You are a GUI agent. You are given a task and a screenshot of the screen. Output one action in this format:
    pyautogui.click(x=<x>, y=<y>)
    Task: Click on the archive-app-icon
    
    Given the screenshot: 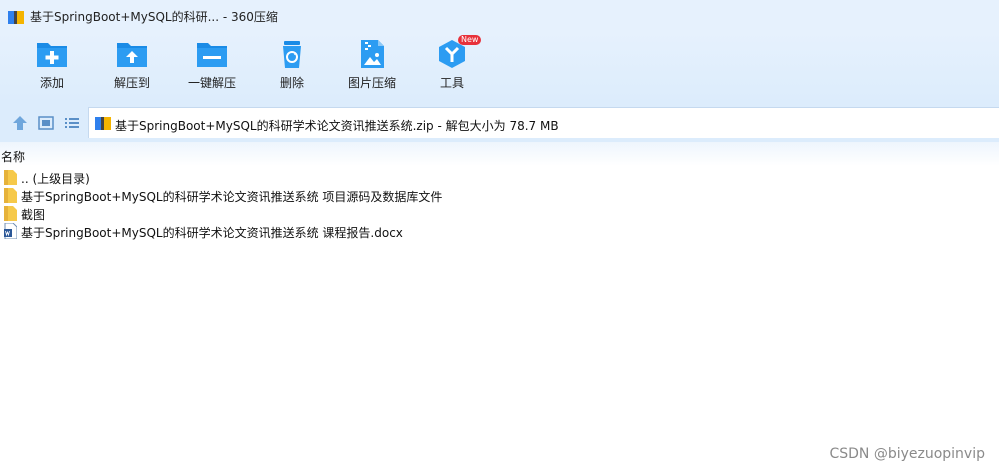 What is the action you would take?
    pyautogui.click(x=16, y=17)
    